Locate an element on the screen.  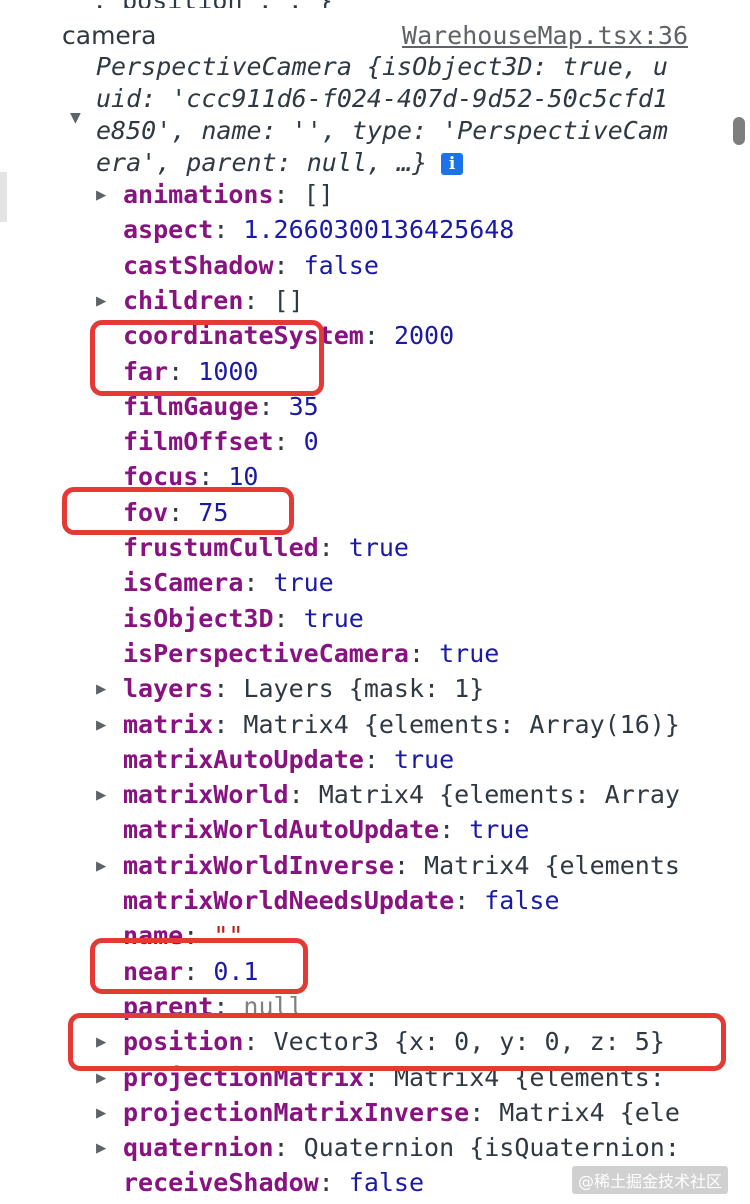
property-row-isCamera: isCamera: true is located at coordinates (400, 583).